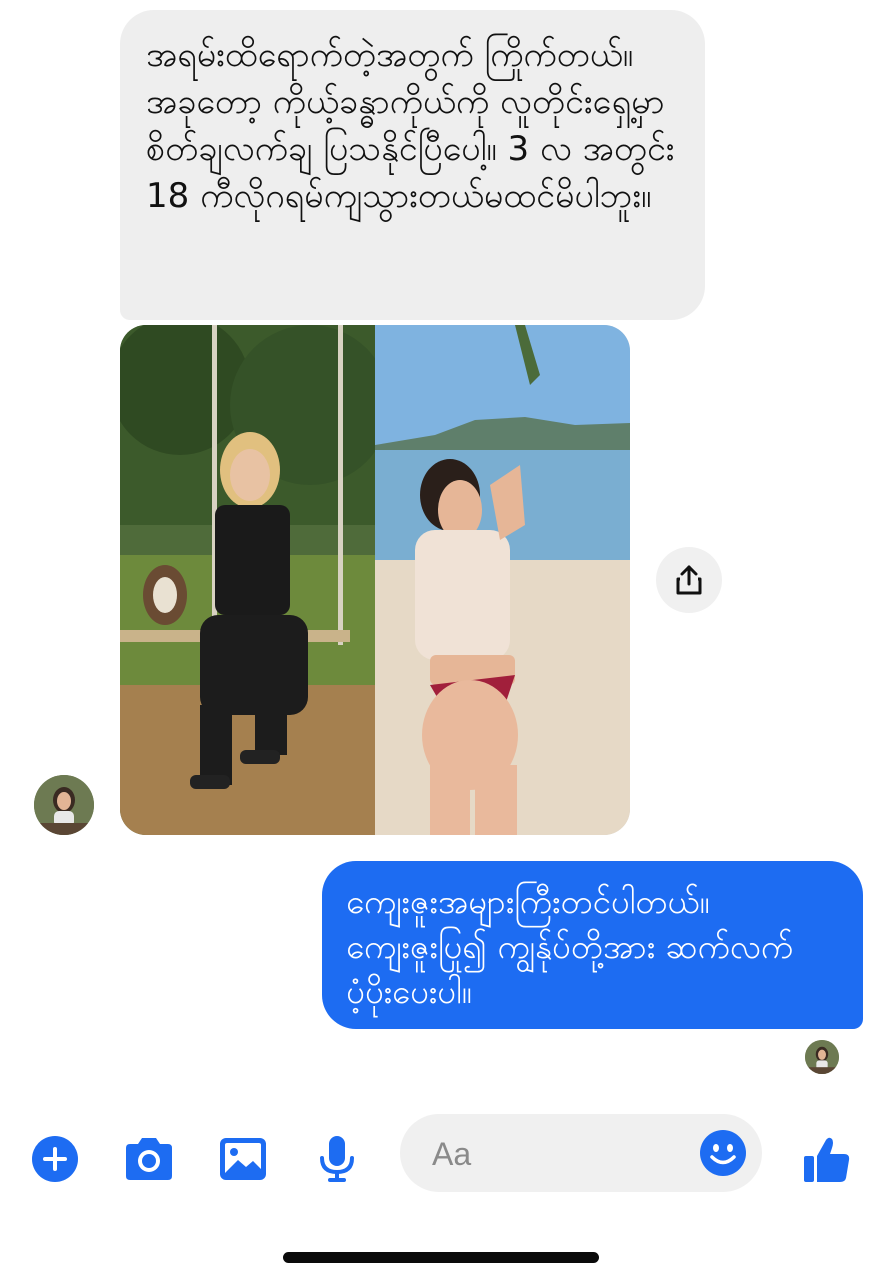 Image resolution: width=881 pixels, height=1280 pixels. I want to click on photo-before-panel, so click(247, 580).